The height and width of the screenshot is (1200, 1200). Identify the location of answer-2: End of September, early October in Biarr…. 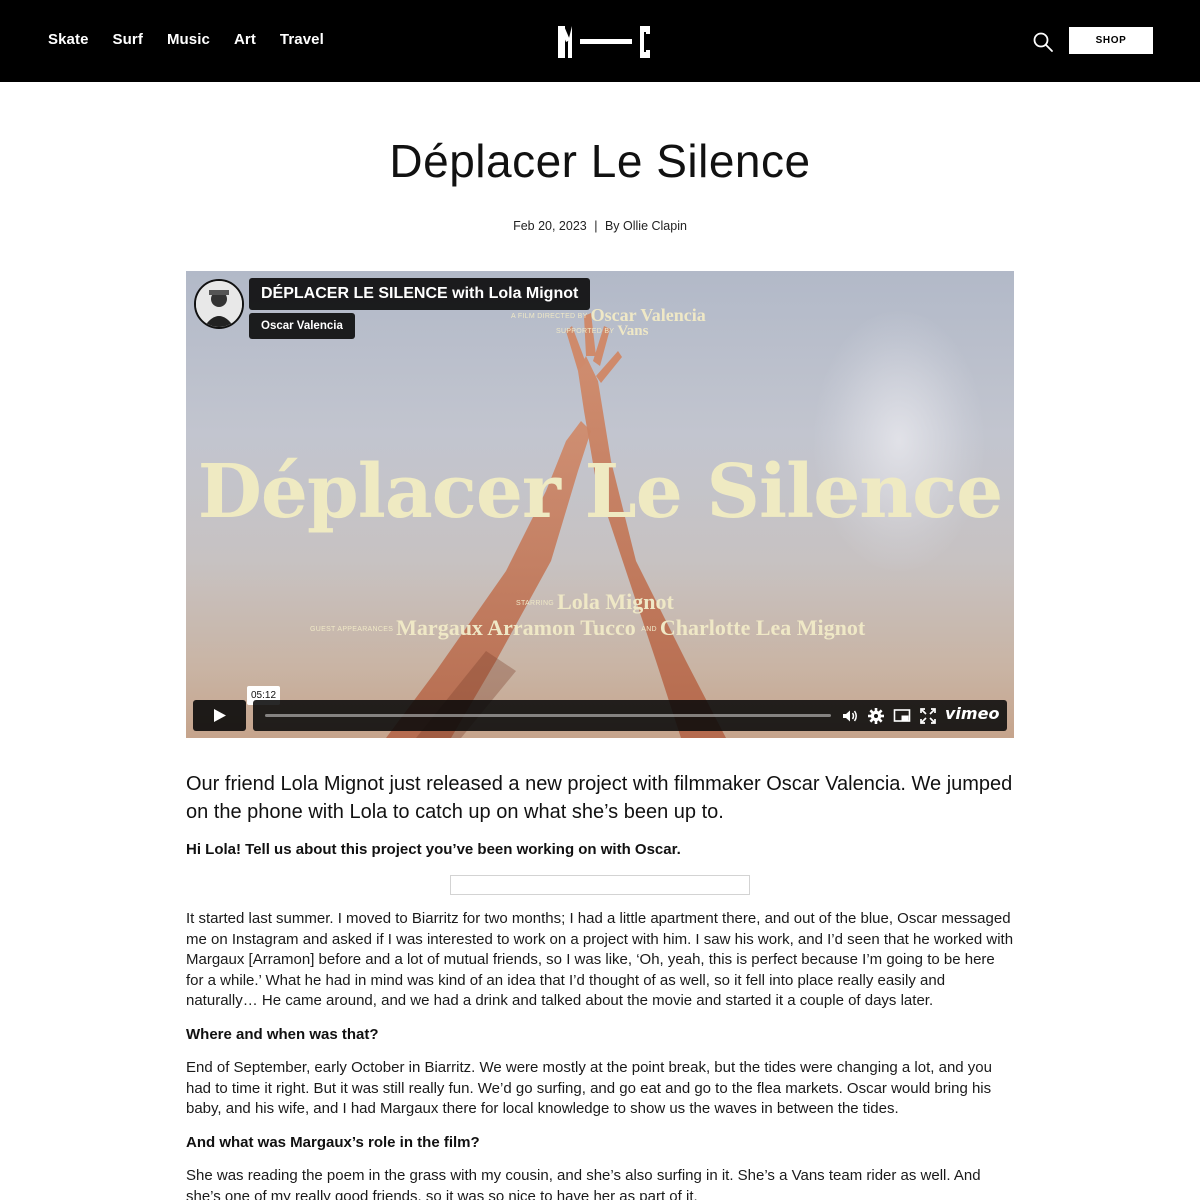
(589, 1088).